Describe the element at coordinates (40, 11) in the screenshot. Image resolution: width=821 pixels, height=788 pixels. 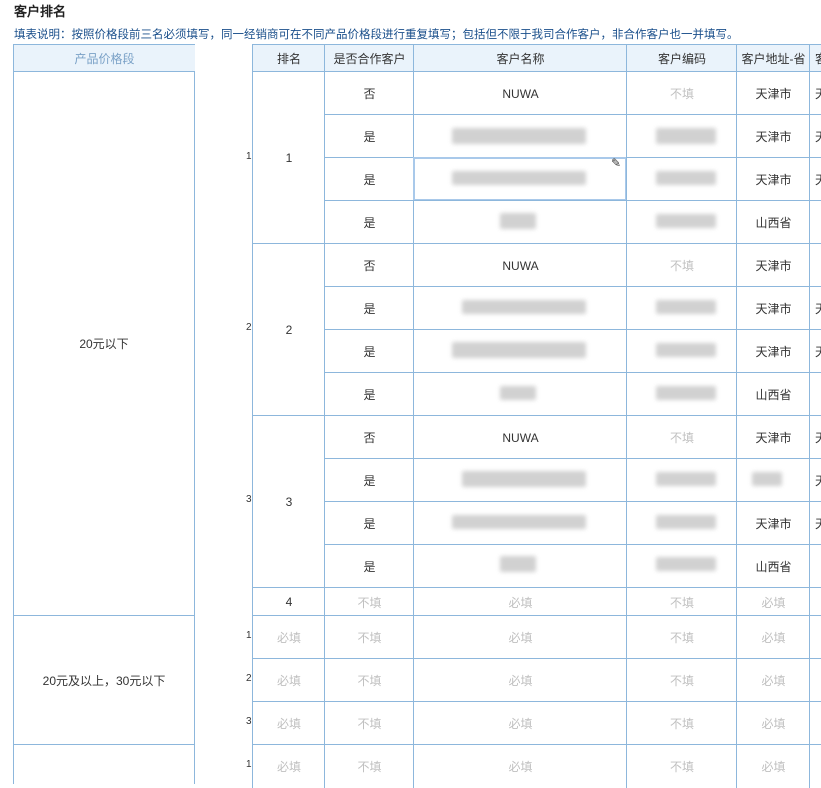
I see `page-title: 客户排名` at that location.